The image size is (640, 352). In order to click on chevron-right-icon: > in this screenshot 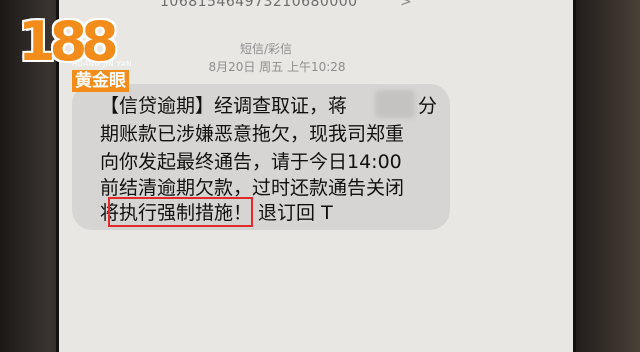, I will do `click(406, 5)`.